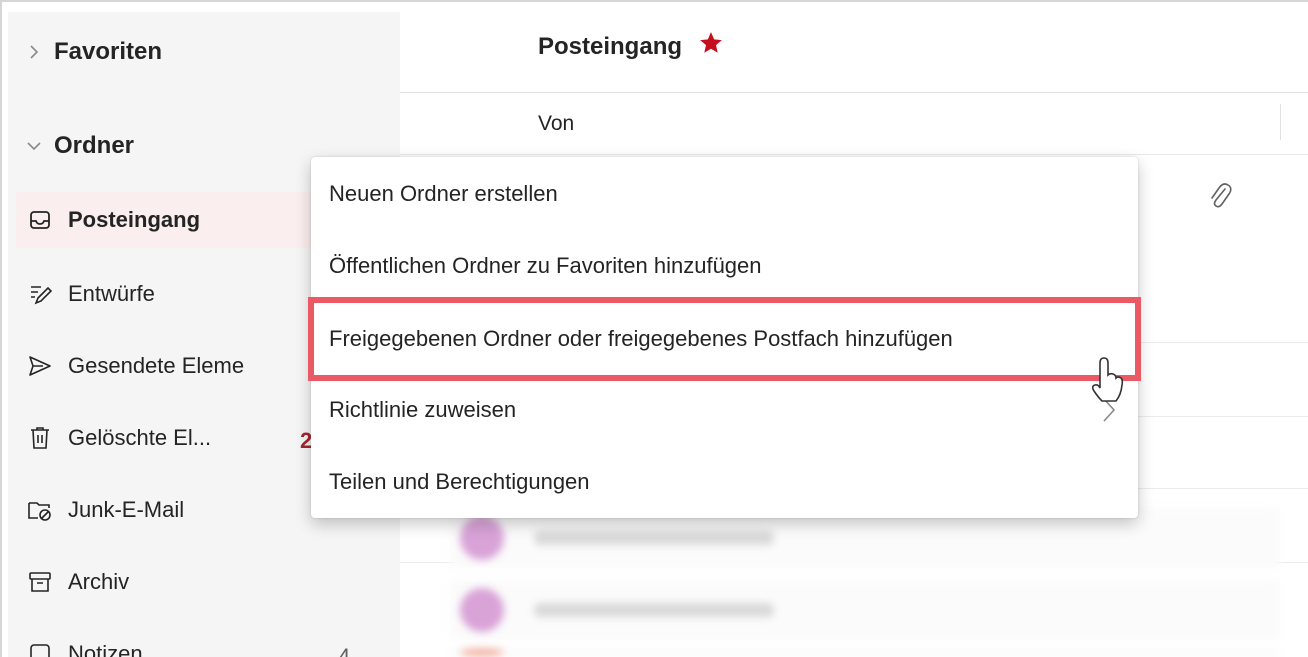 Image resolution: width=1308 pixels, height=657 pixels. What do you see at coordinates (40, 220) in the screenshot?
I see `inbox-icon` at bounding box center [40, 220].